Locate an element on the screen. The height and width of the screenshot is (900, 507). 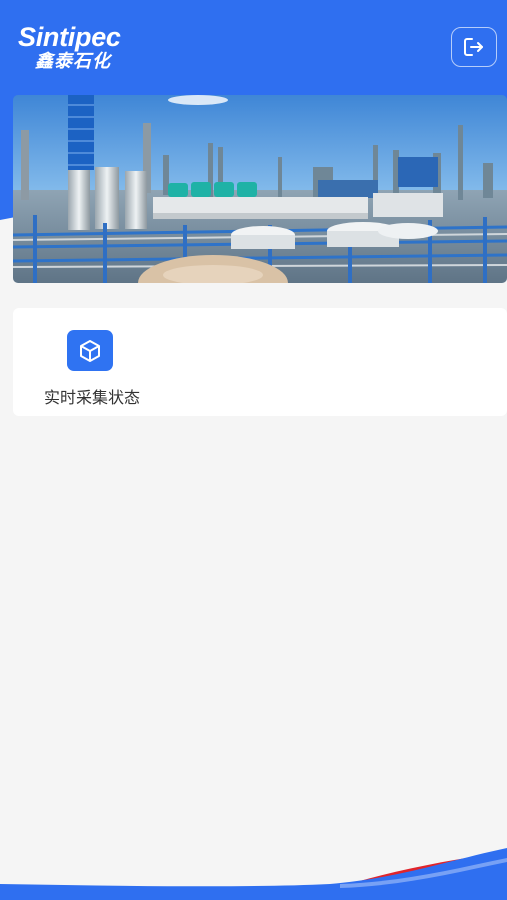
company-logo: Sintipec 鑫泰石化 is located at coordinates (69, 47).